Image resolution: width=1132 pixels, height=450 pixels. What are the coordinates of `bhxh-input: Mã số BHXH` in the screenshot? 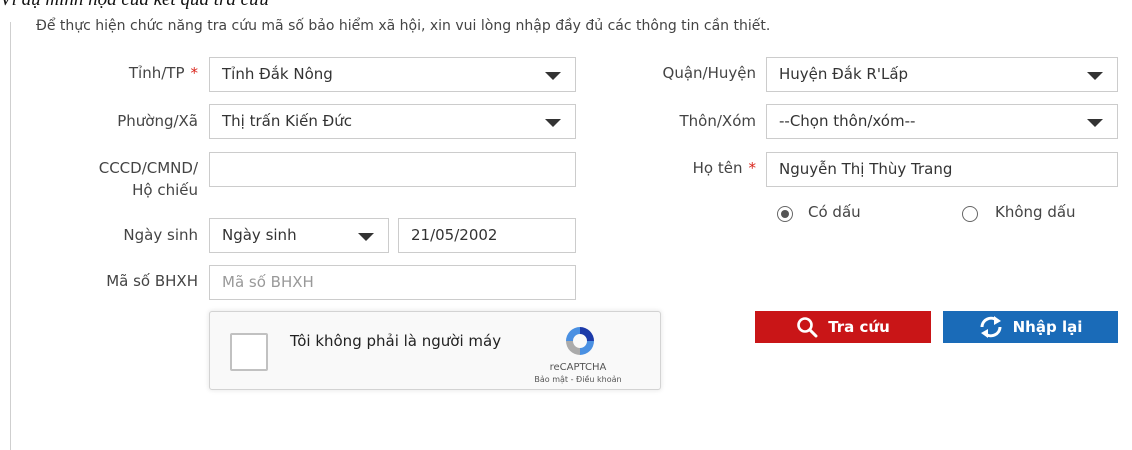 It's located at (392, 282).